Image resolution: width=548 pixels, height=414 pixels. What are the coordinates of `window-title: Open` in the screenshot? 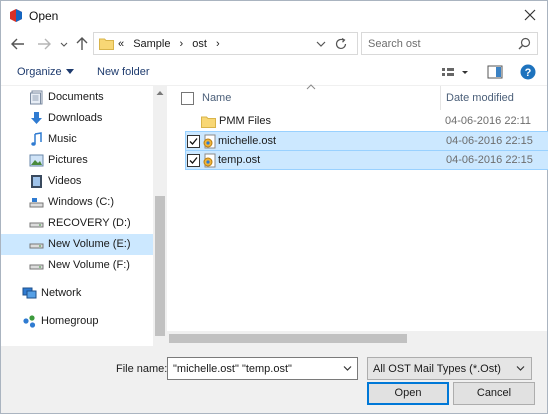 It's located at (44, 16).